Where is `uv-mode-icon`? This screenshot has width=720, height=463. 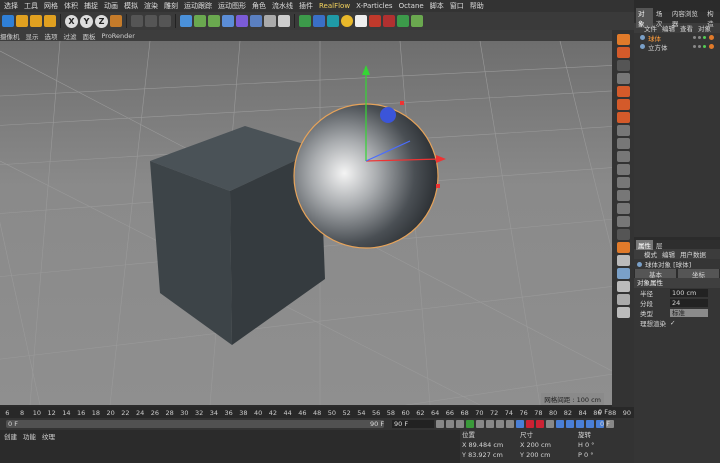 uv-mode-icon is located at coordinates (623, 130).